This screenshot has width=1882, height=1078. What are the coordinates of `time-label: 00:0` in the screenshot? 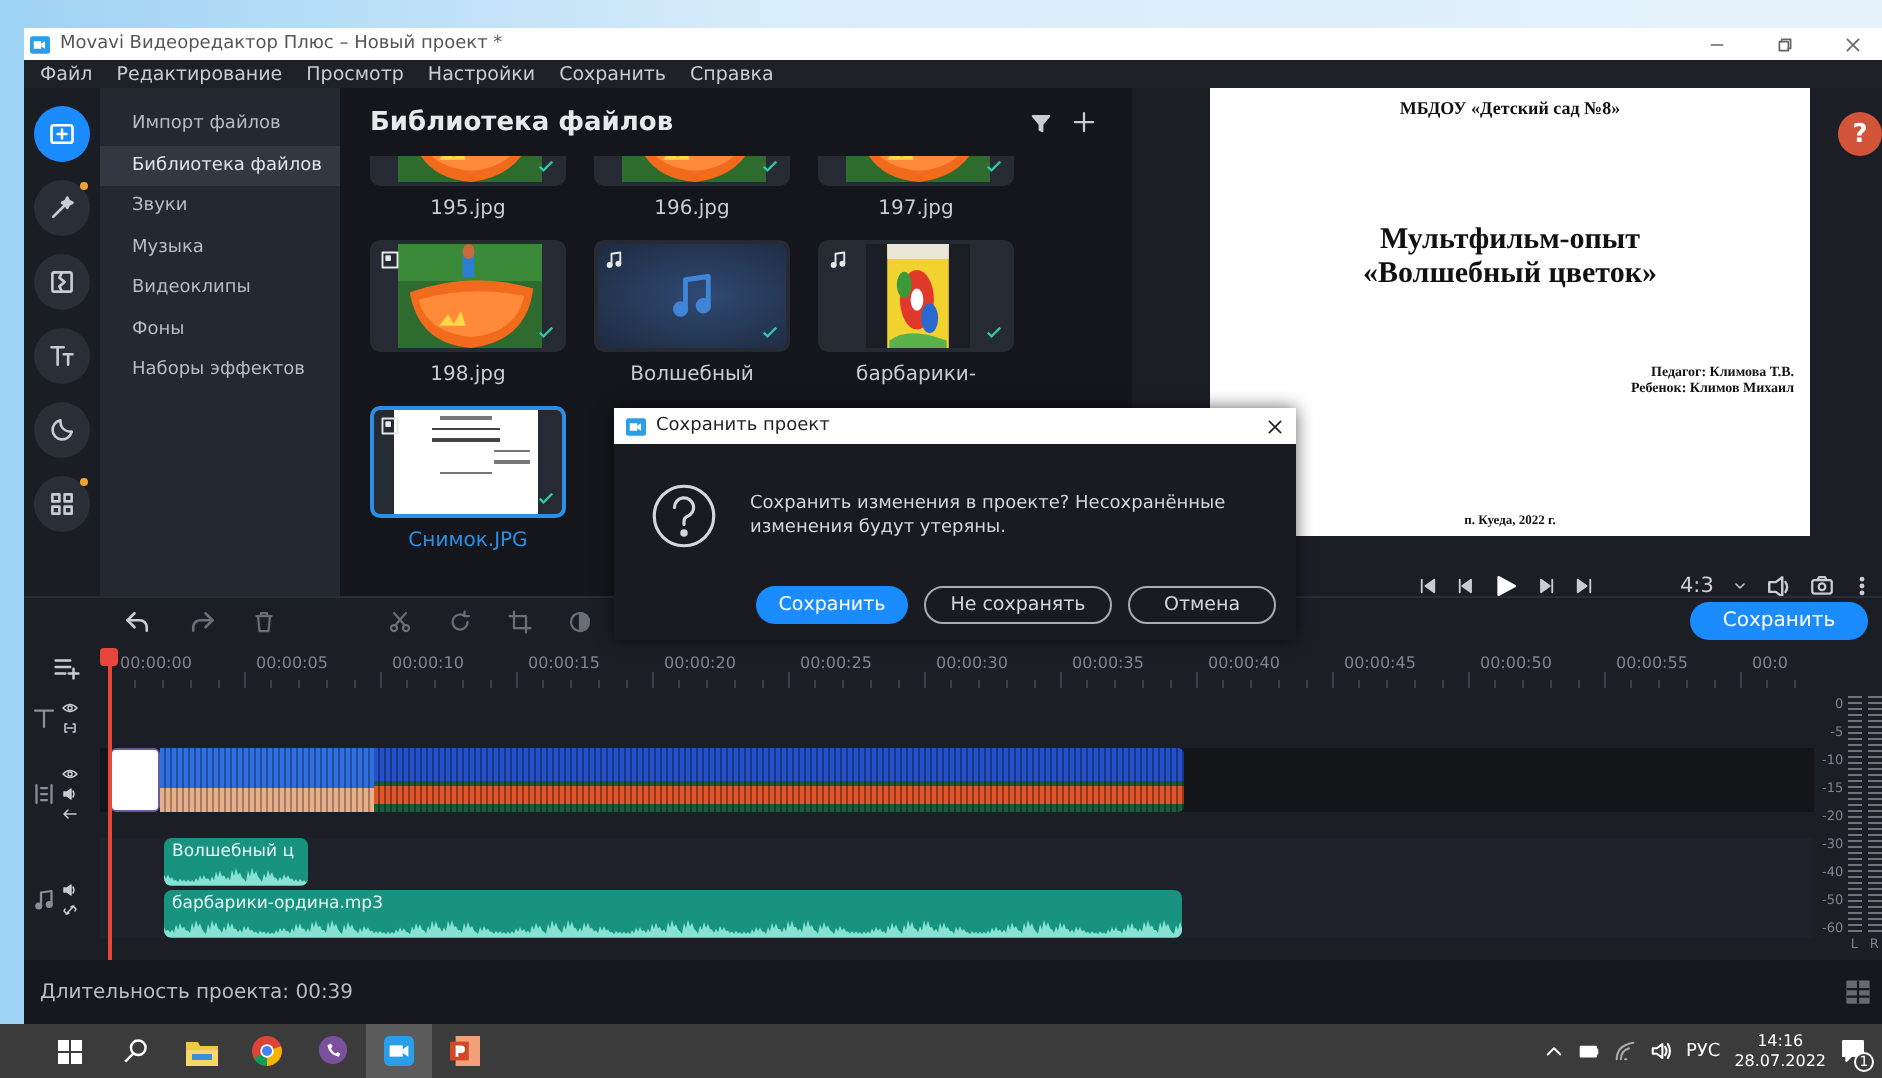 It's located at (1770, 663).